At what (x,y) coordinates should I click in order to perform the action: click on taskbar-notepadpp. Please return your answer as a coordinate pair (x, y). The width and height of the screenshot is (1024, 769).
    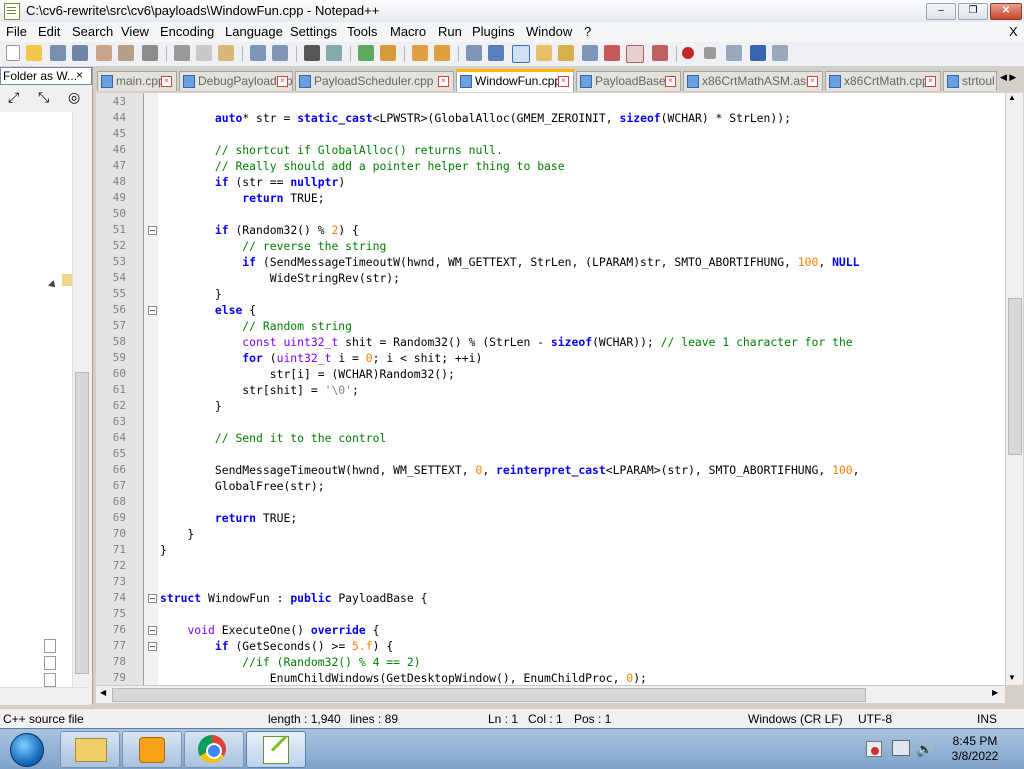
    Looking at the image, I should click on (276, 749).